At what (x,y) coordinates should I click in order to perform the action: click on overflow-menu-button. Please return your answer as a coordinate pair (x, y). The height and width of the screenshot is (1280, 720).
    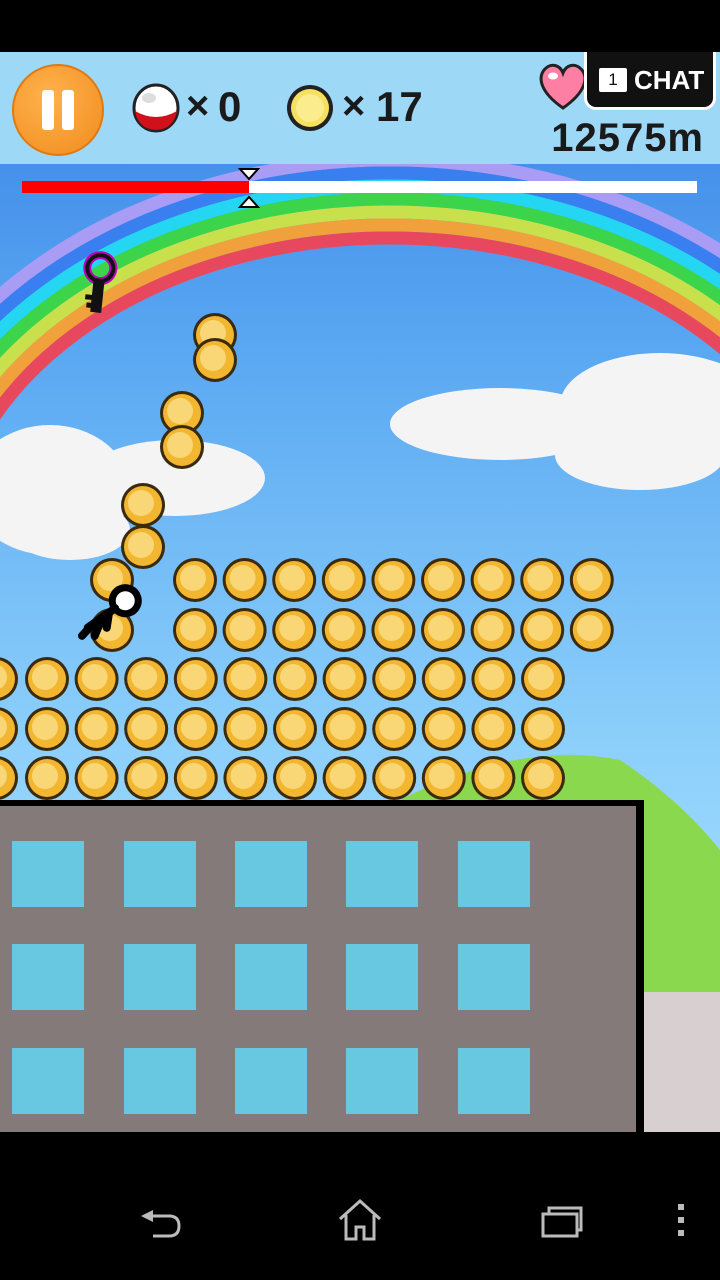
    Looking at the image, I should click on (681, 1220).